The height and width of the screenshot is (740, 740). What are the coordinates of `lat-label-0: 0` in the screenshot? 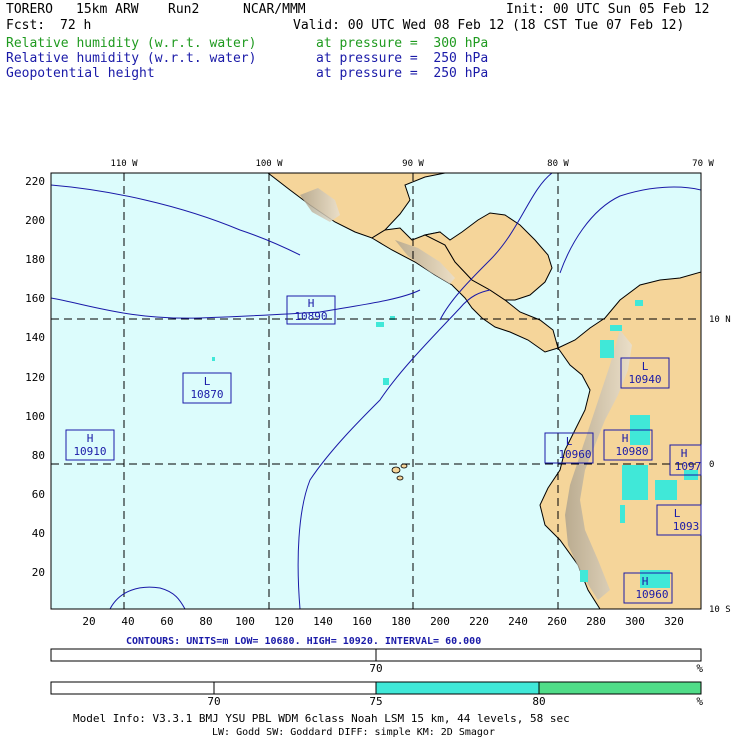 It's located at (711, 465).